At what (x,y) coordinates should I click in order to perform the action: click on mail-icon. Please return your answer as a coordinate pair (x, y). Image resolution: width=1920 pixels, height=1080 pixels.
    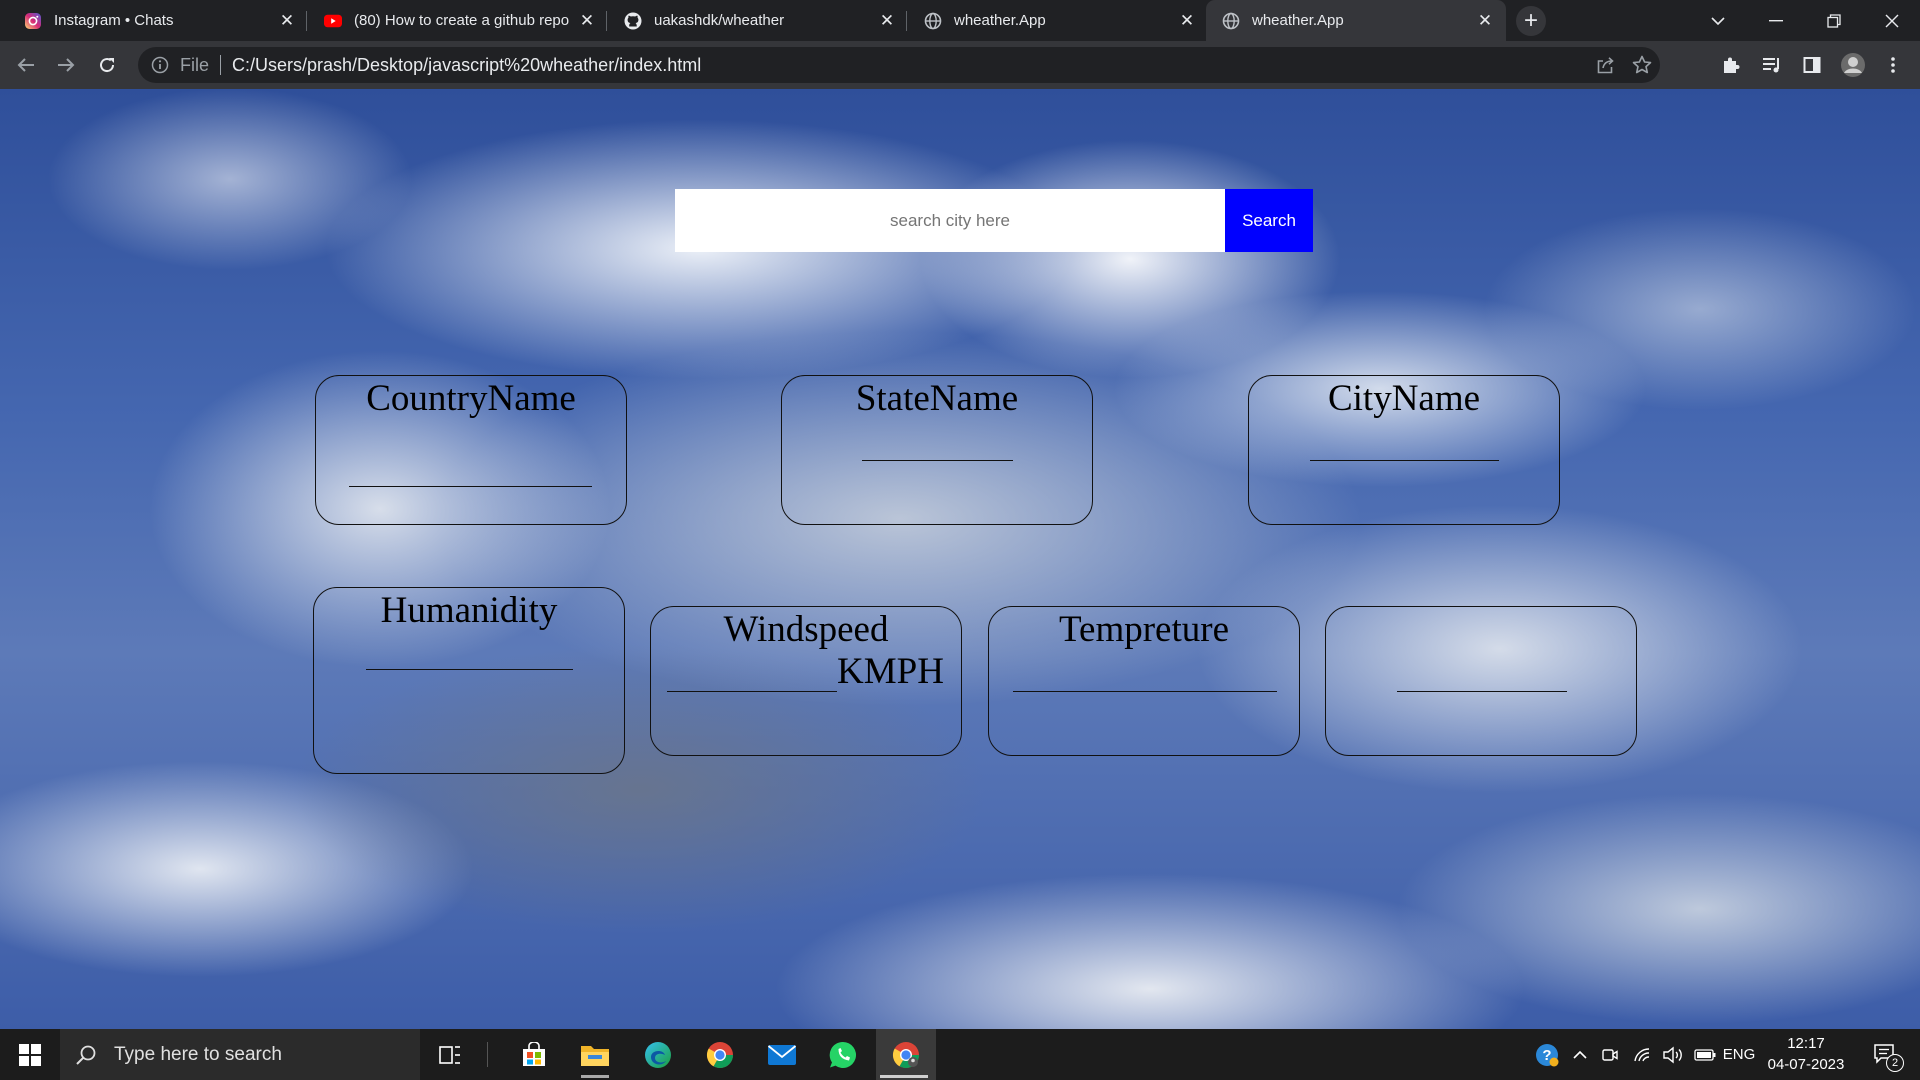
    Looking at the image, I should click on (782, 1054).